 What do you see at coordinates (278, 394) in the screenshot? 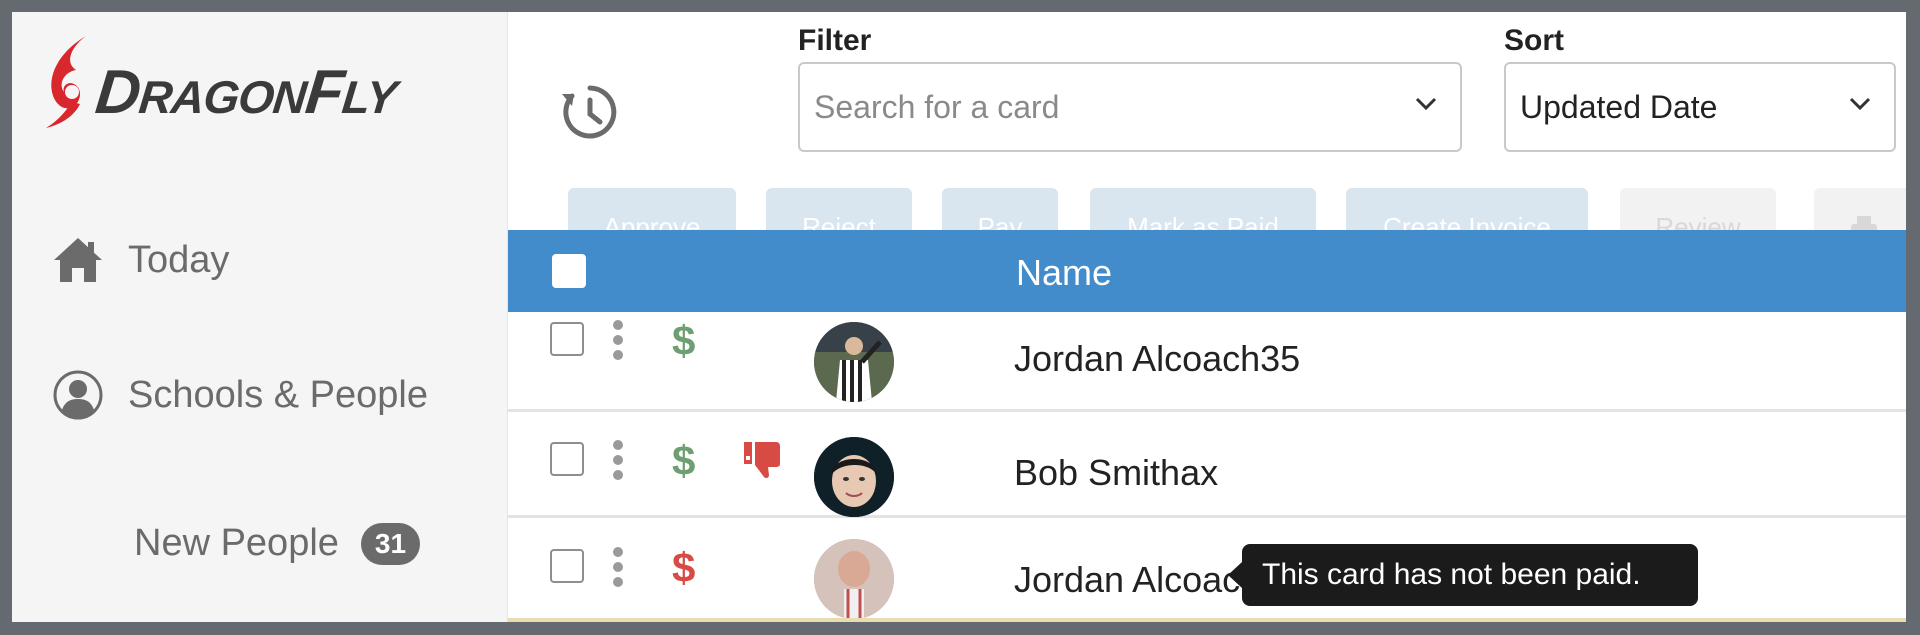
I see `sidebar-item-label: Schools & People` at bounding box center [278, 394].